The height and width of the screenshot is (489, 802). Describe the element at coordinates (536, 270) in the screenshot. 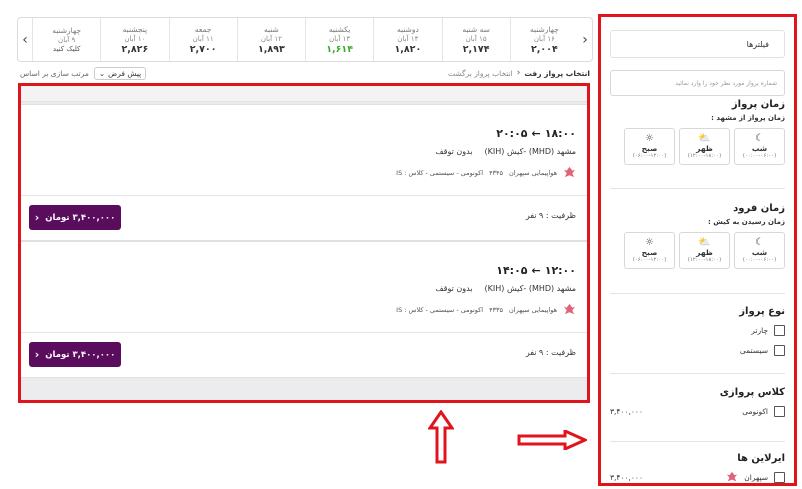

I see `arrow-left-icon: ←` at that location.